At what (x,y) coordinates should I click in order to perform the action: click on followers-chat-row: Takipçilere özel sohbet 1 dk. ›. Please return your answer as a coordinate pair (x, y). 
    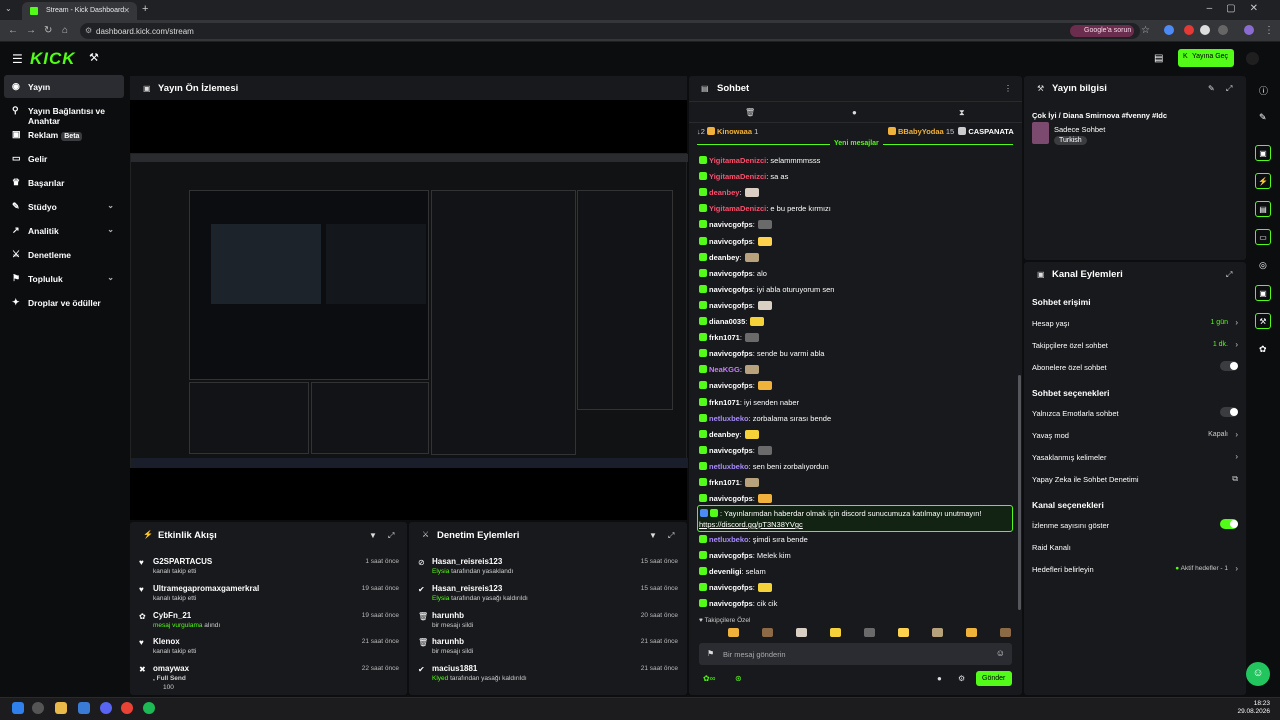
    Looking at the image, I should click on (1135, 345).